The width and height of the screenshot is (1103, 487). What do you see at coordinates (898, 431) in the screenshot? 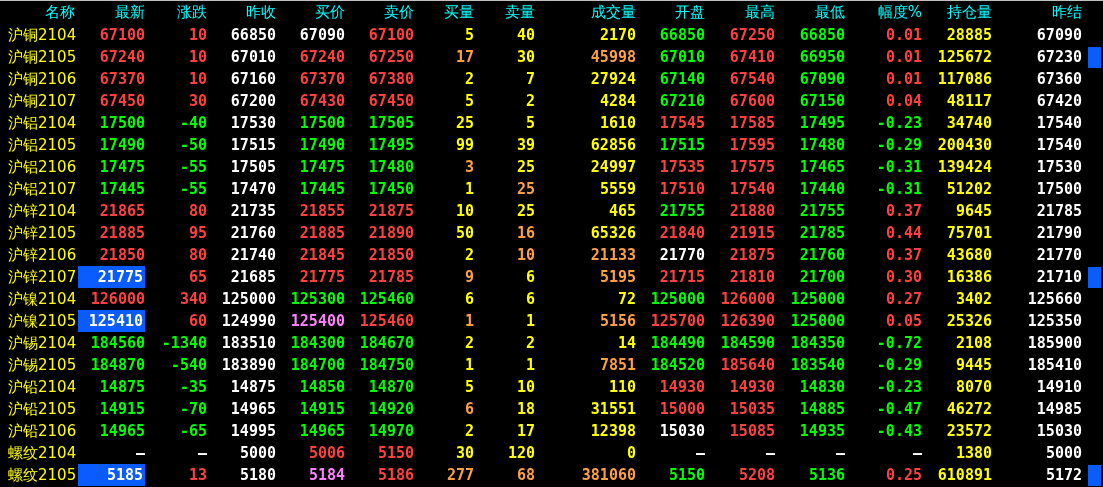
I see `table-cell-text: -0.43` at bounding box center [898, 431].